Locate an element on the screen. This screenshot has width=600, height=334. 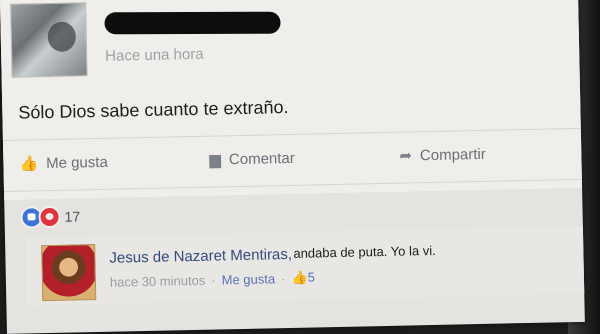
comment-like-count: 👍5 is located at coordinates (303, 277).